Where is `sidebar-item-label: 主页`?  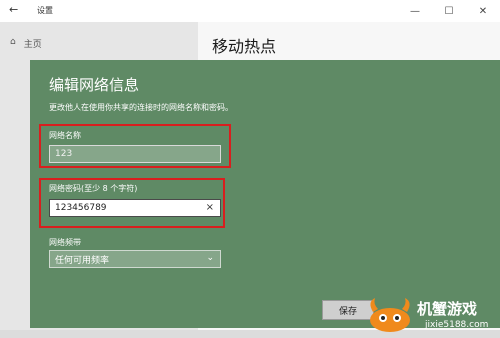 sidebar-item-label: 主页 is located at coordinates (32, 45).